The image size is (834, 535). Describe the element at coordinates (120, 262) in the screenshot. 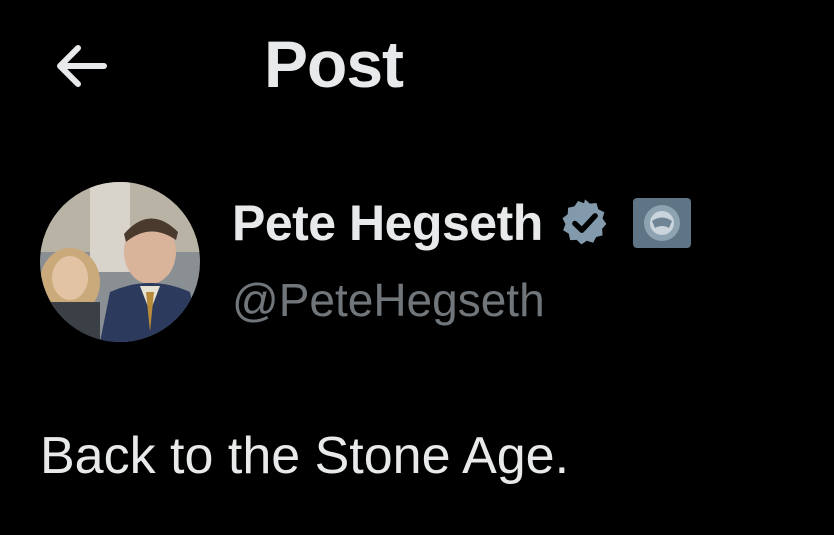

I see `avatar` at that location.